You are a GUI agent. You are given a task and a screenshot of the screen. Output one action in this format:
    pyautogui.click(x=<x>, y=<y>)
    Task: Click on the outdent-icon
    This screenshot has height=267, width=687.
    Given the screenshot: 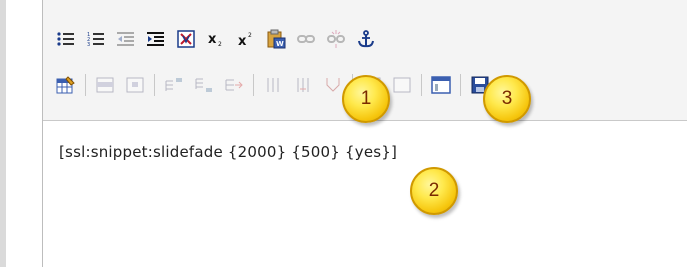 What is the action you would take?
    pyautogui.click(x=126, y=39)
    